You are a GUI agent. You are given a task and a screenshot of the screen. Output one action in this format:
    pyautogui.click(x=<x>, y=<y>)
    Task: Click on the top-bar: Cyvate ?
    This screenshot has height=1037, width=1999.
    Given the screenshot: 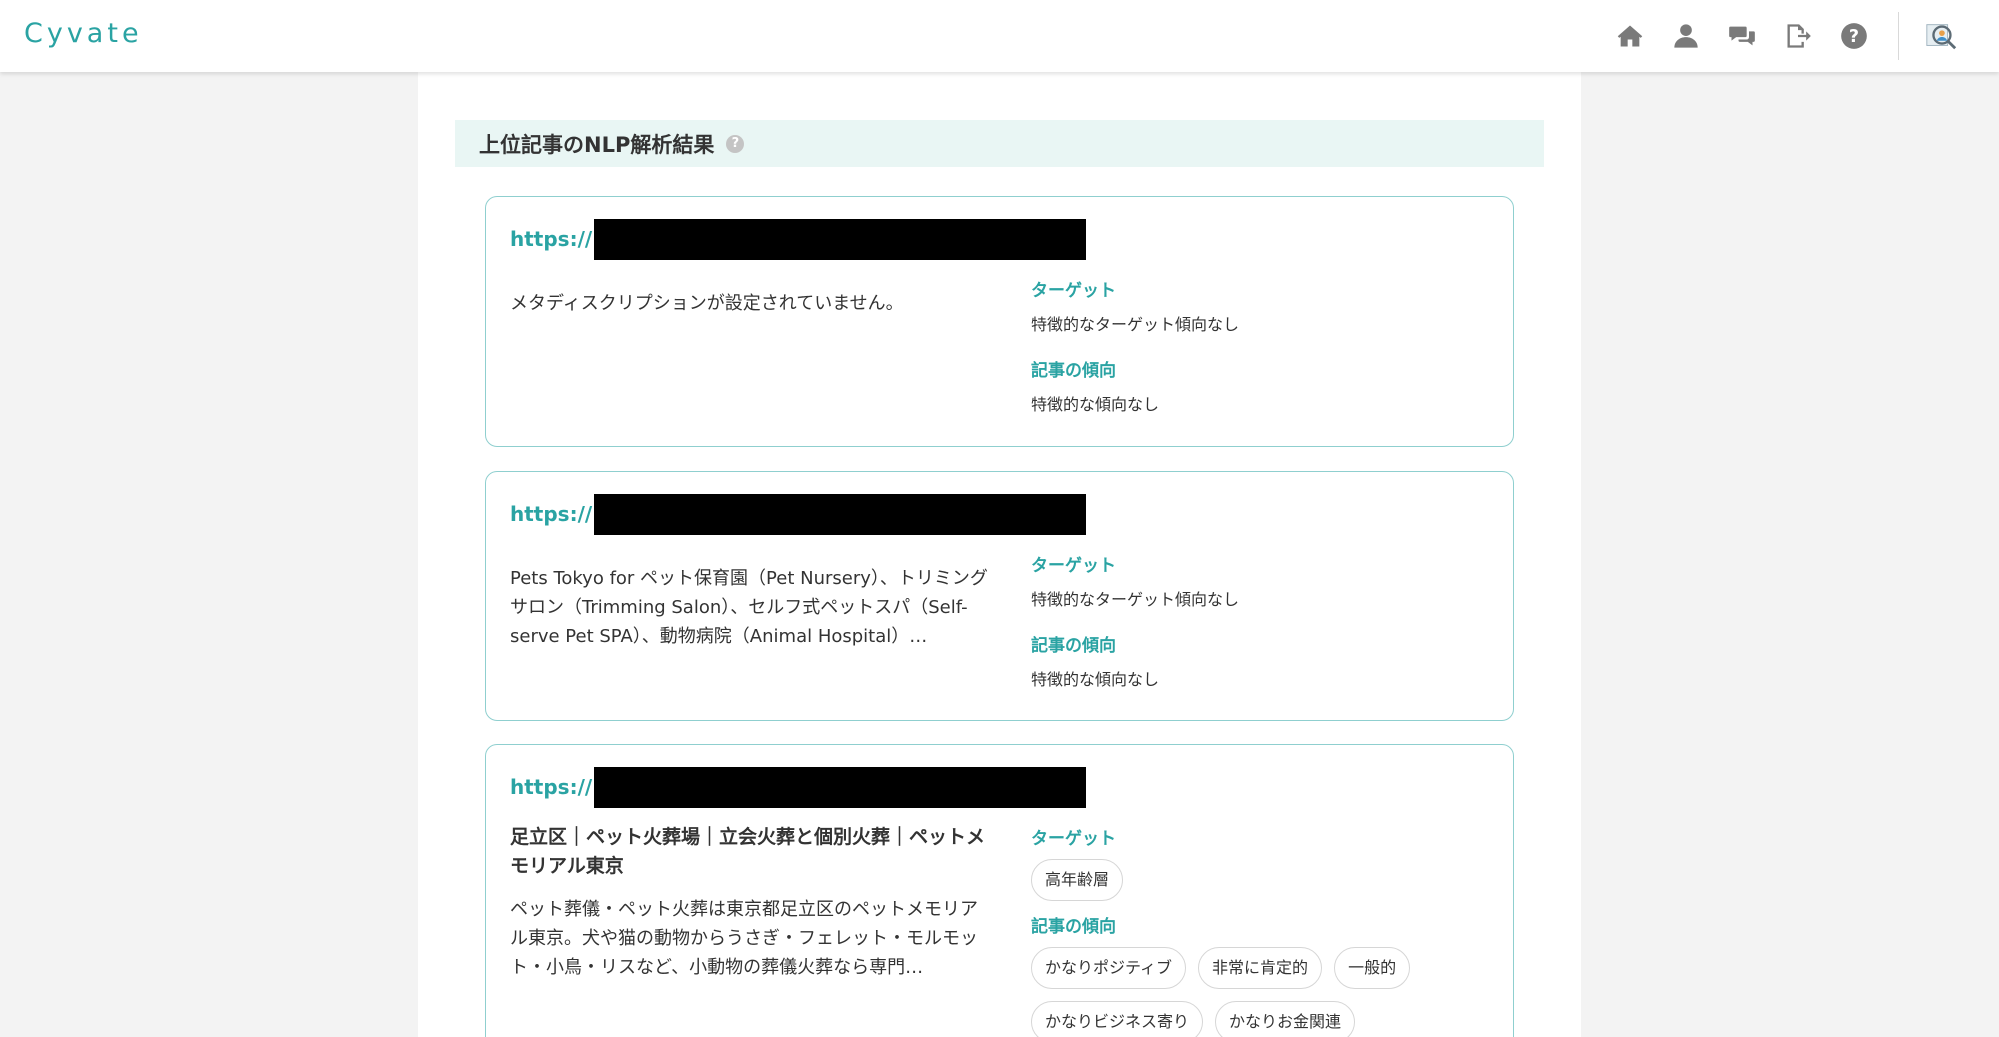 What is the action you would take?
    pyautogui.click(x=999, y=36)
    